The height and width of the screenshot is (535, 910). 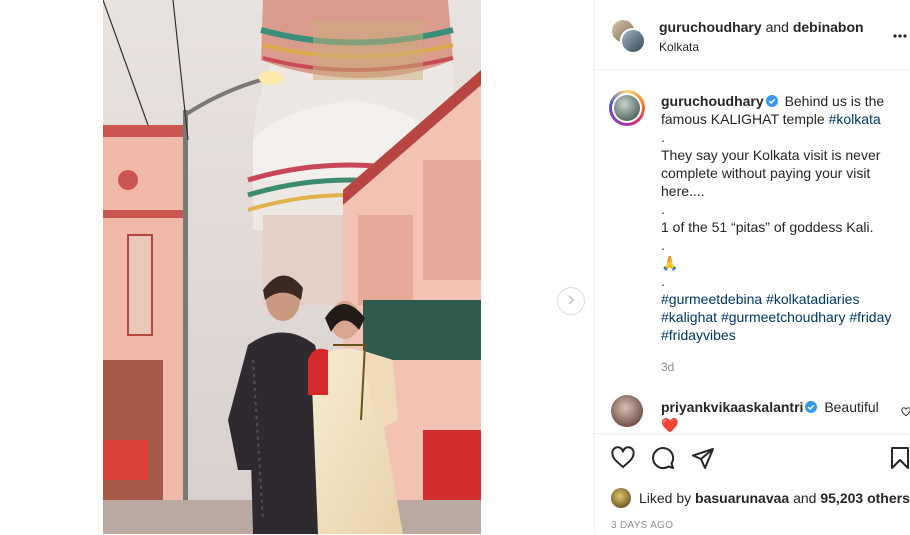 I want to click on post-date: 3 DAYS AGO, so click(x=642, y=525).